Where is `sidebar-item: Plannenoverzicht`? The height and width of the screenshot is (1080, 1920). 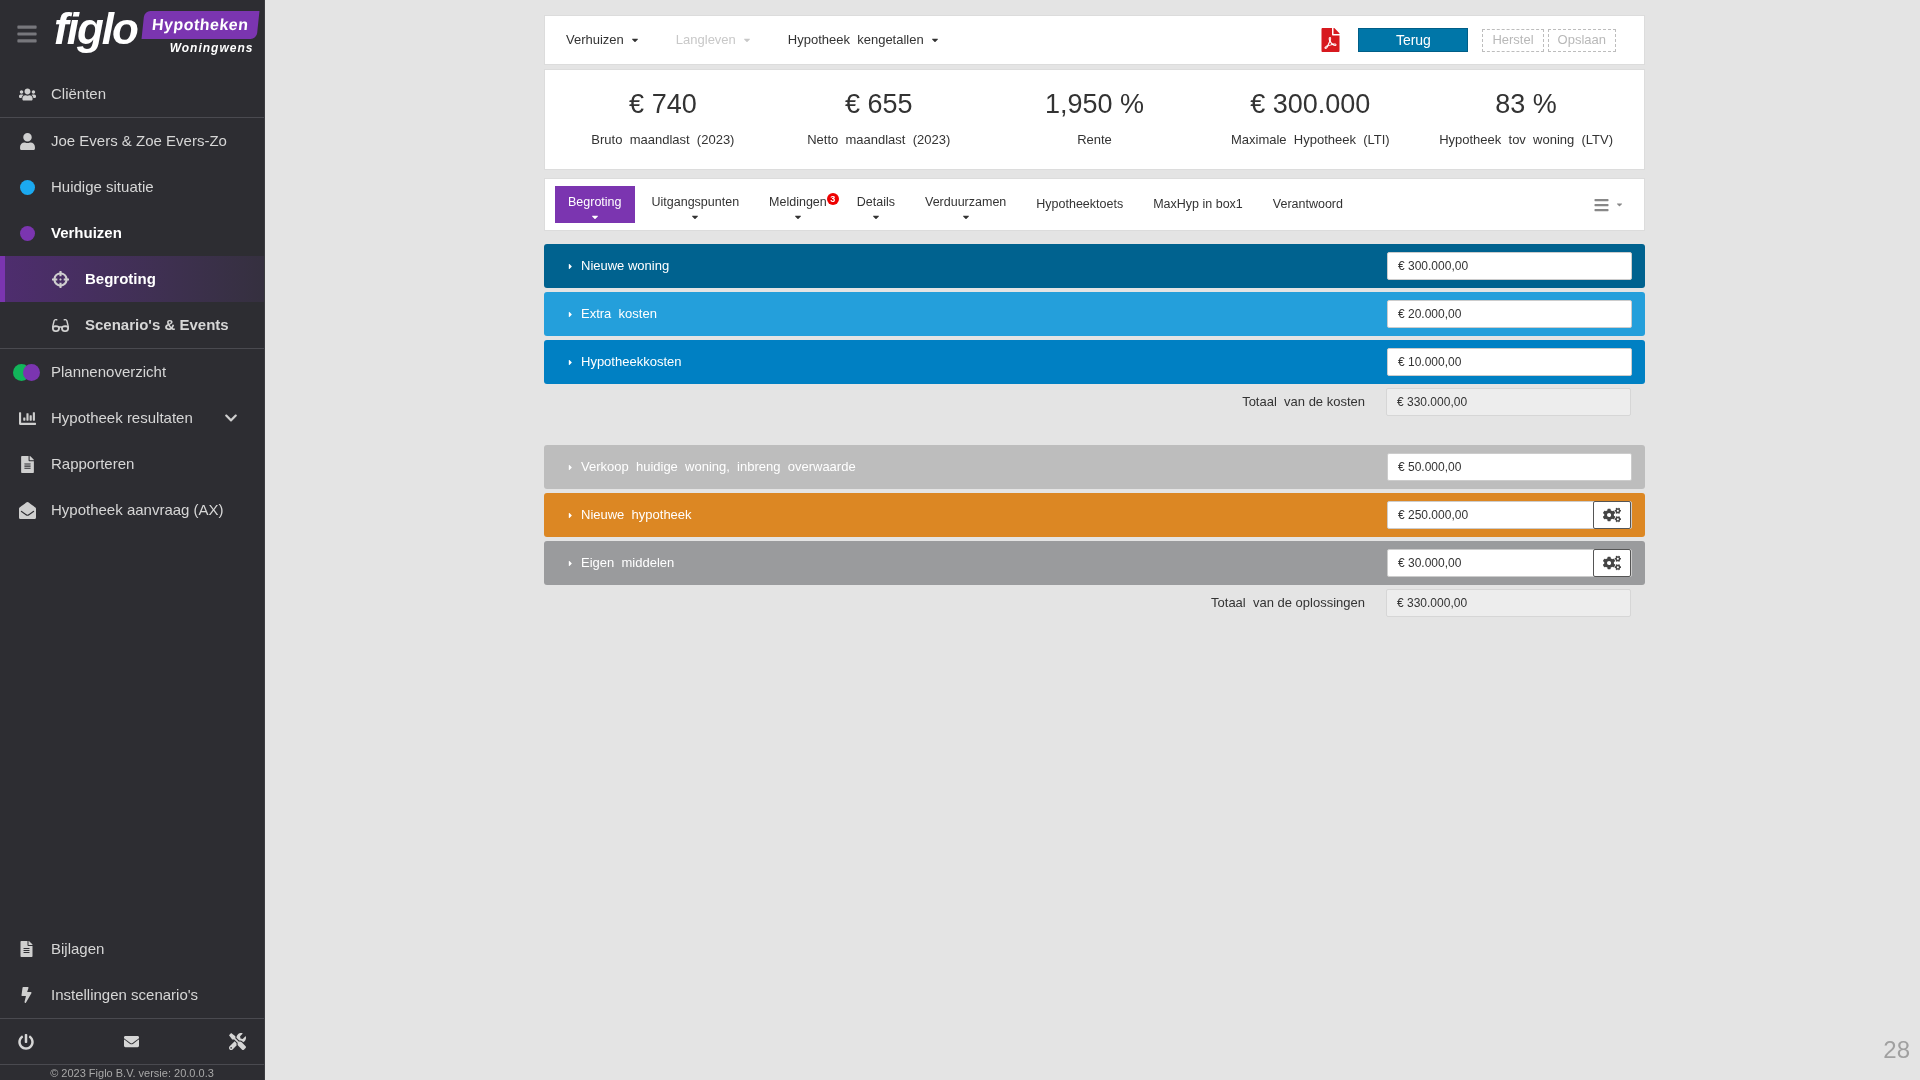
sidebar-item: Plannenoverzicht is located at coordinates (132, 372).